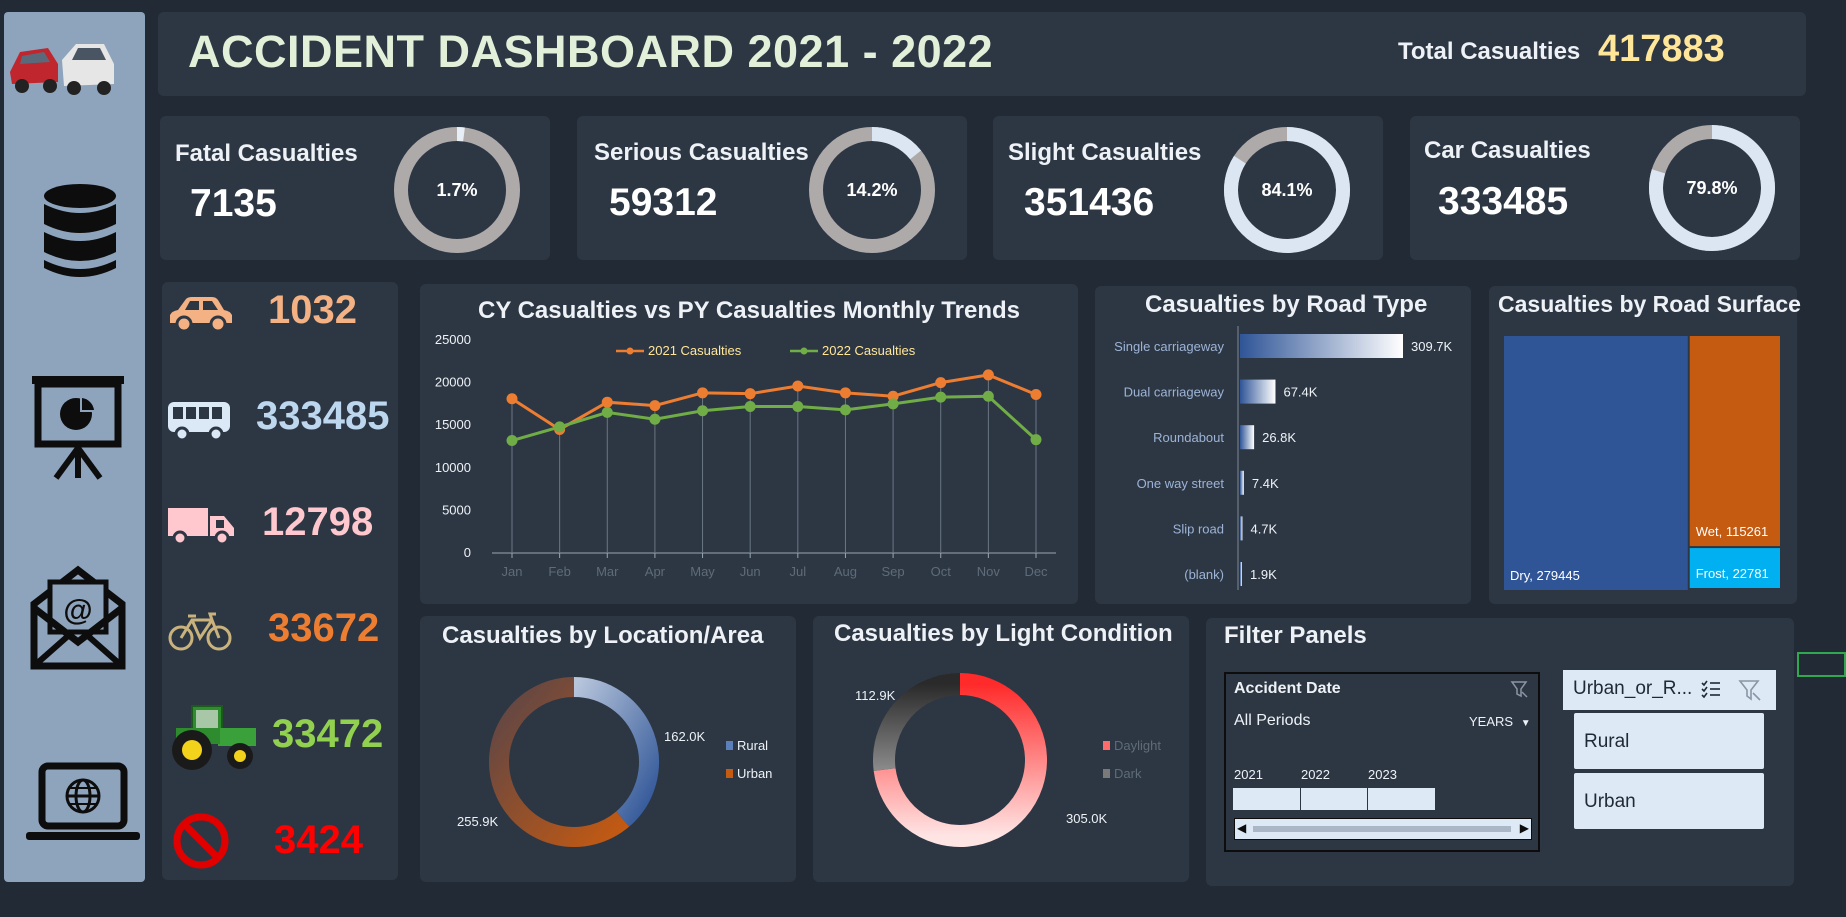 This screenshot has height=917, width=1846. Describe the element at coordinates (1315, 774) in the screenshot. I see `timeline-year: 2022` at that location.